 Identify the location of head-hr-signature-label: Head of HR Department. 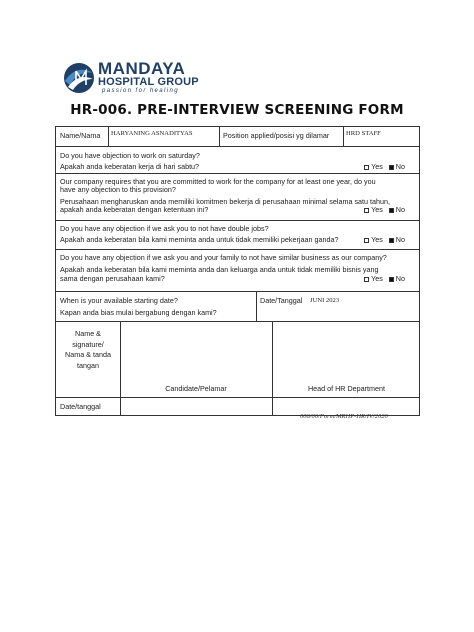
(346, 388).